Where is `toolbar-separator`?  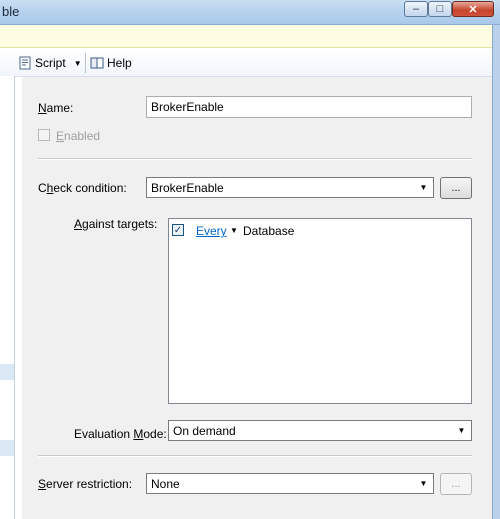
toolbar-separator is located at coordinates (85, 63).